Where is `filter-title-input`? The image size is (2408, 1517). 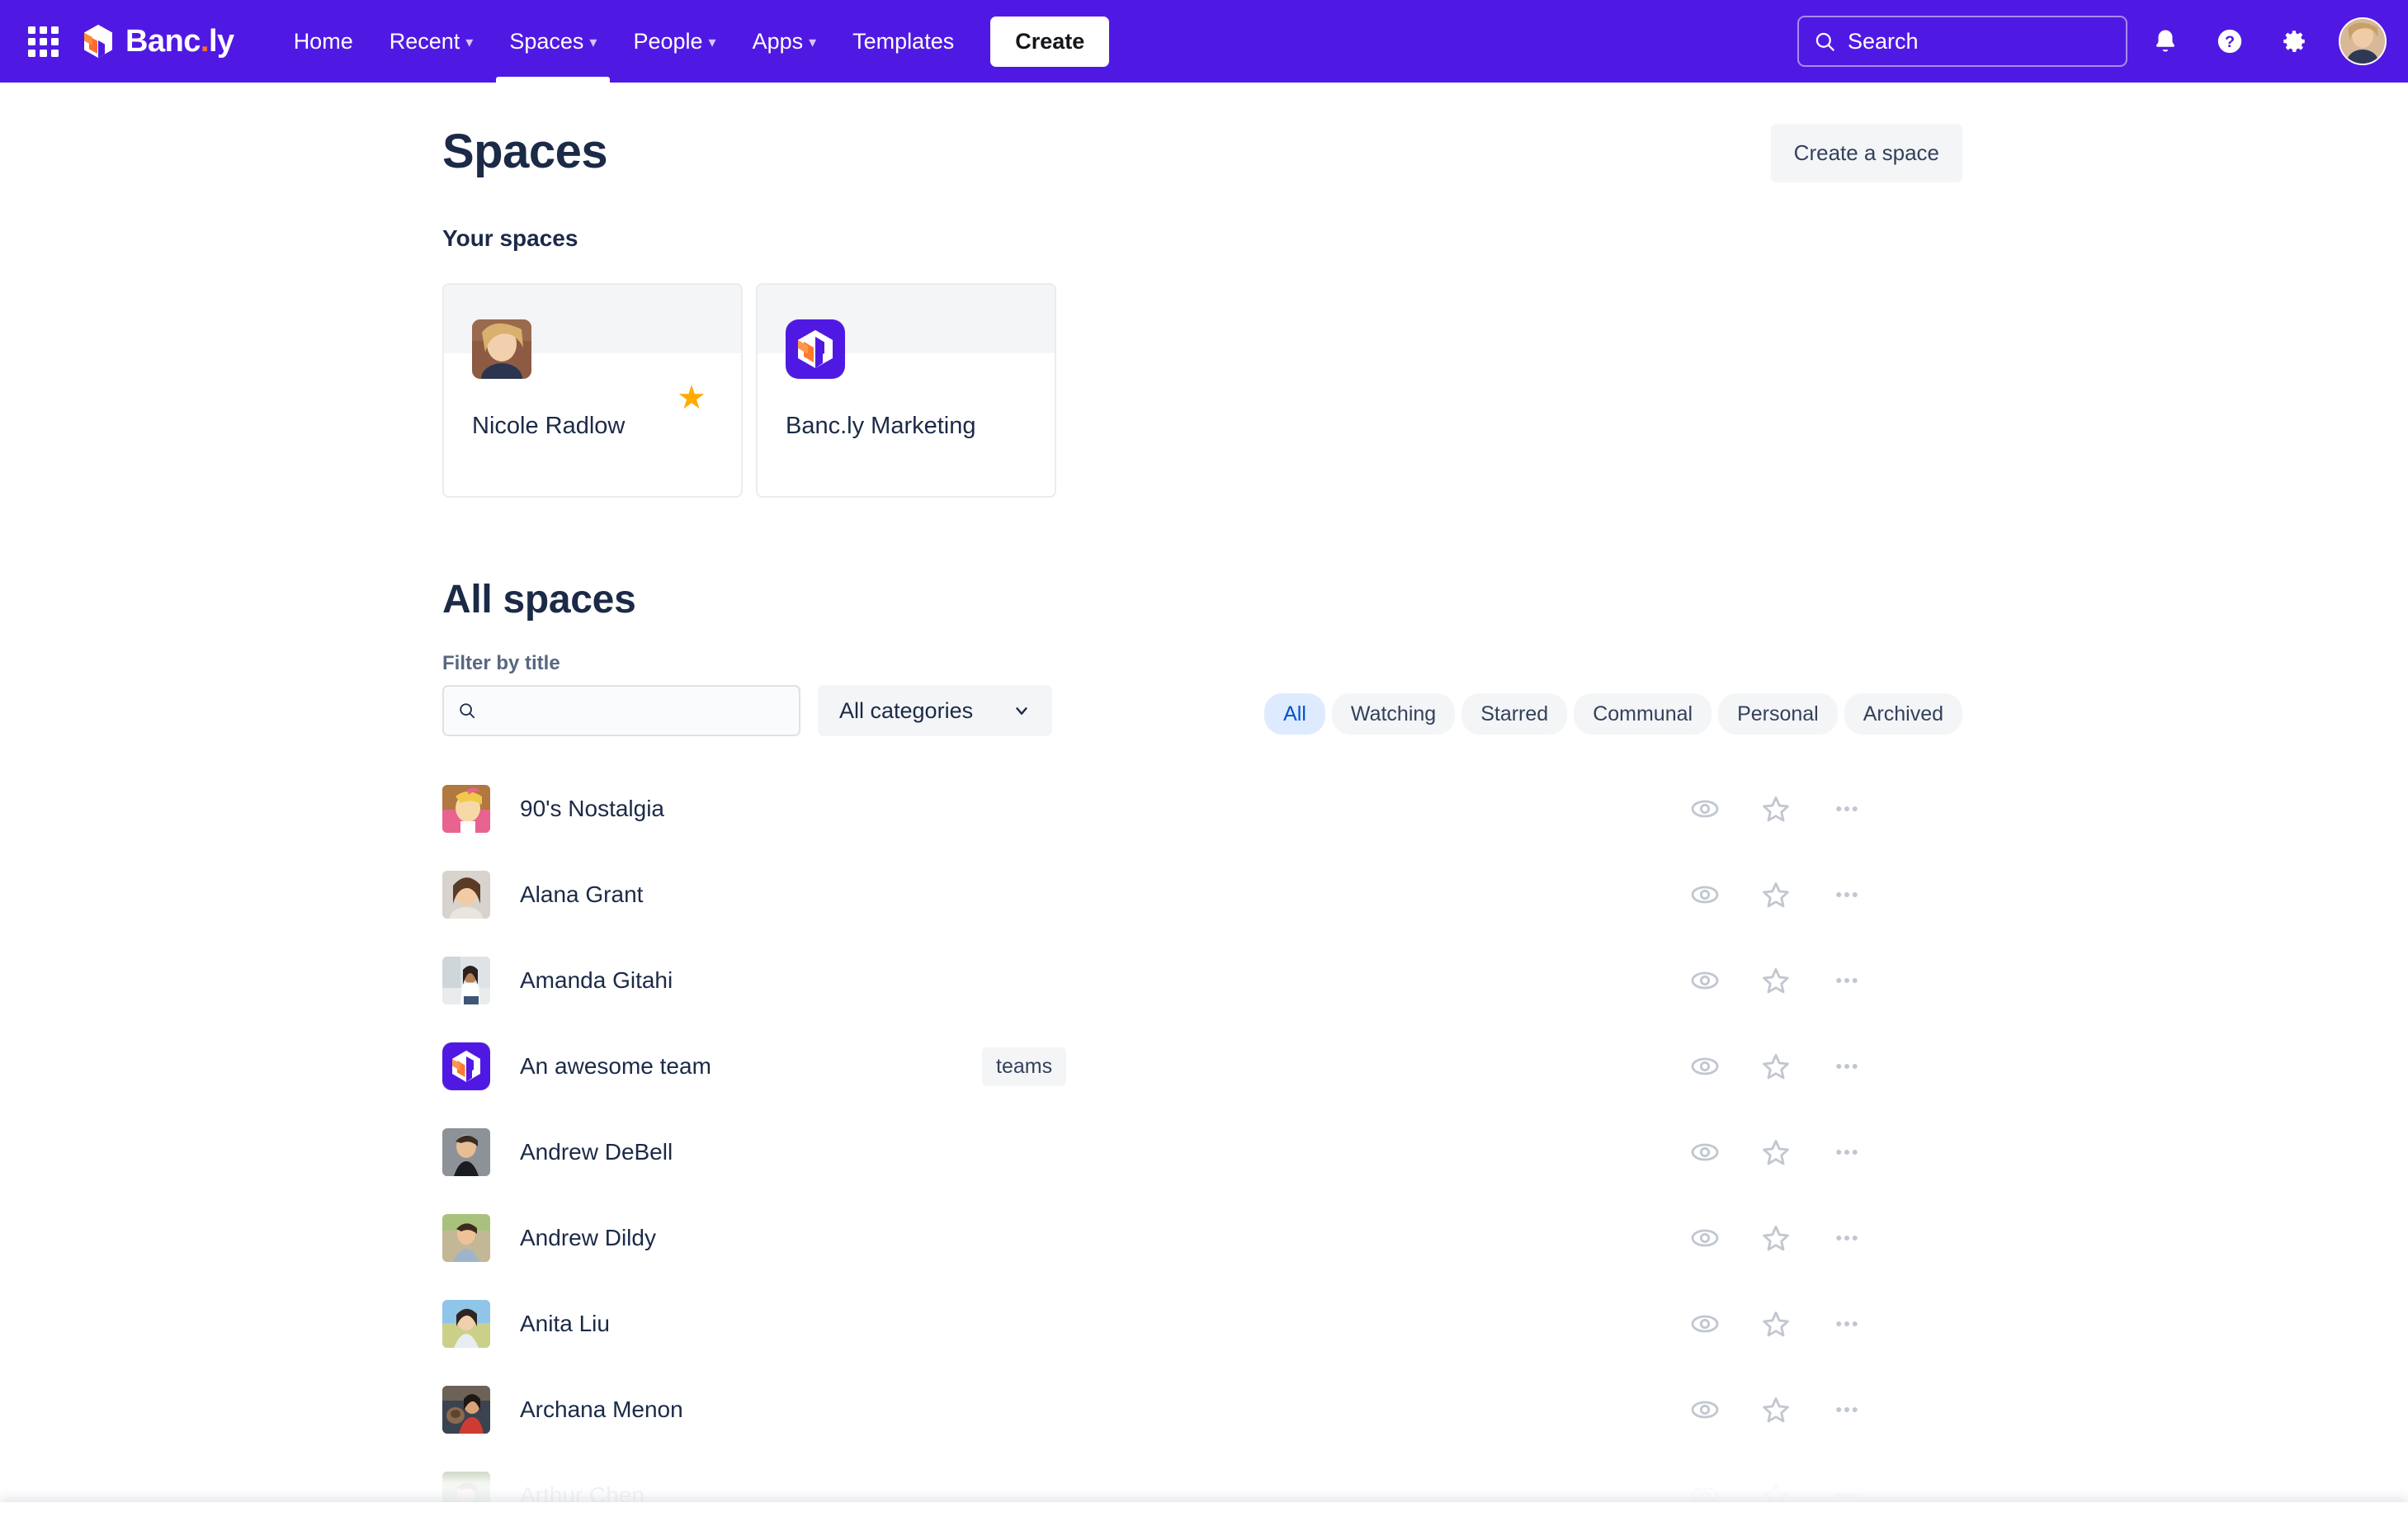
filter-title-input is located at coordinates (621, 710).